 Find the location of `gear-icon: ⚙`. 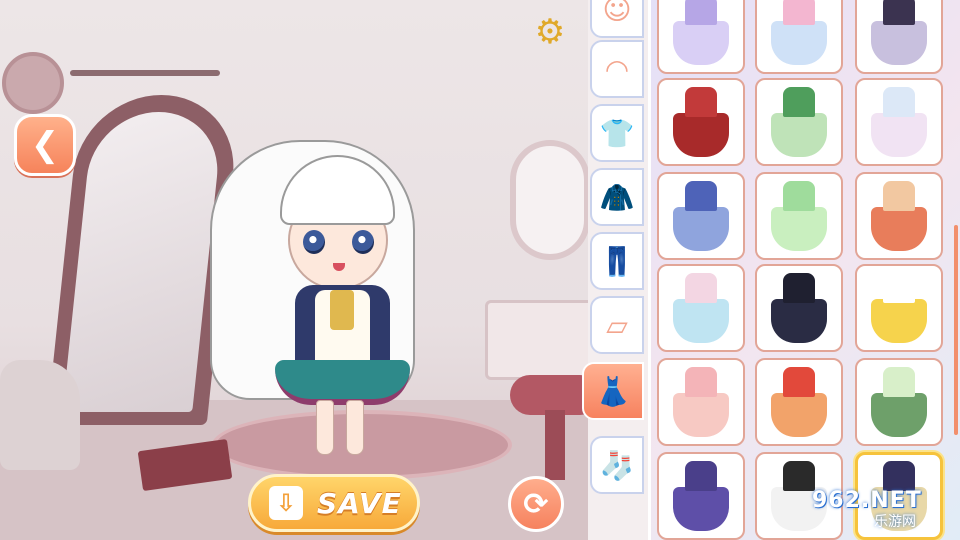

gear-icon: ⚙ is located at coordinates (550, 32).